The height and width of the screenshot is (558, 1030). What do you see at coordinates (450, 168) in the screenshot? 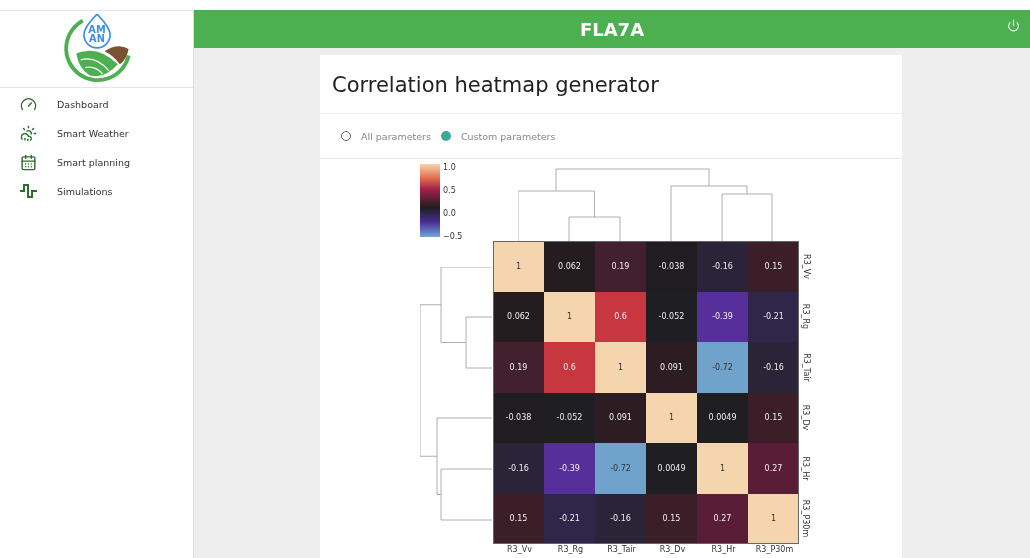
I see `colorbar-tick: 1.0` at bounding box center [450, 168].